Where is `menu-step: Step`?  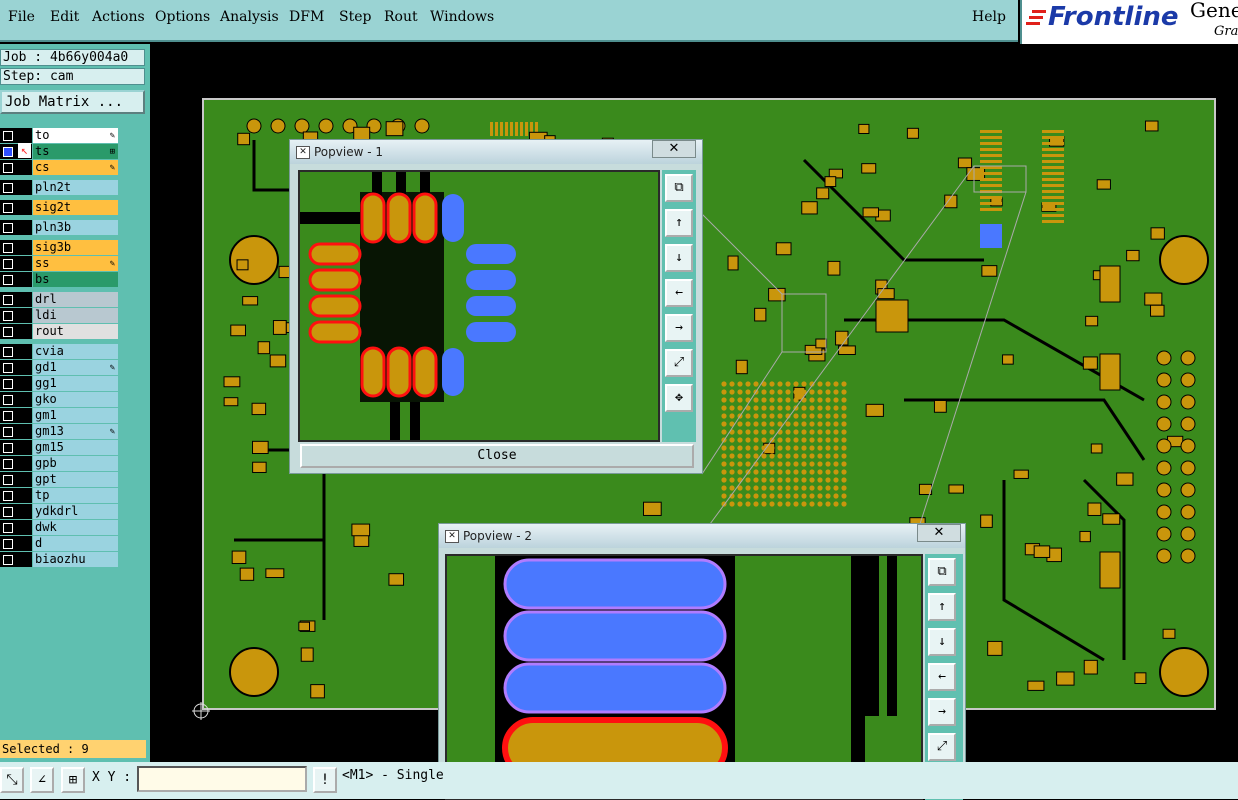
menu-step: Step is located at coordinates (355, 17).